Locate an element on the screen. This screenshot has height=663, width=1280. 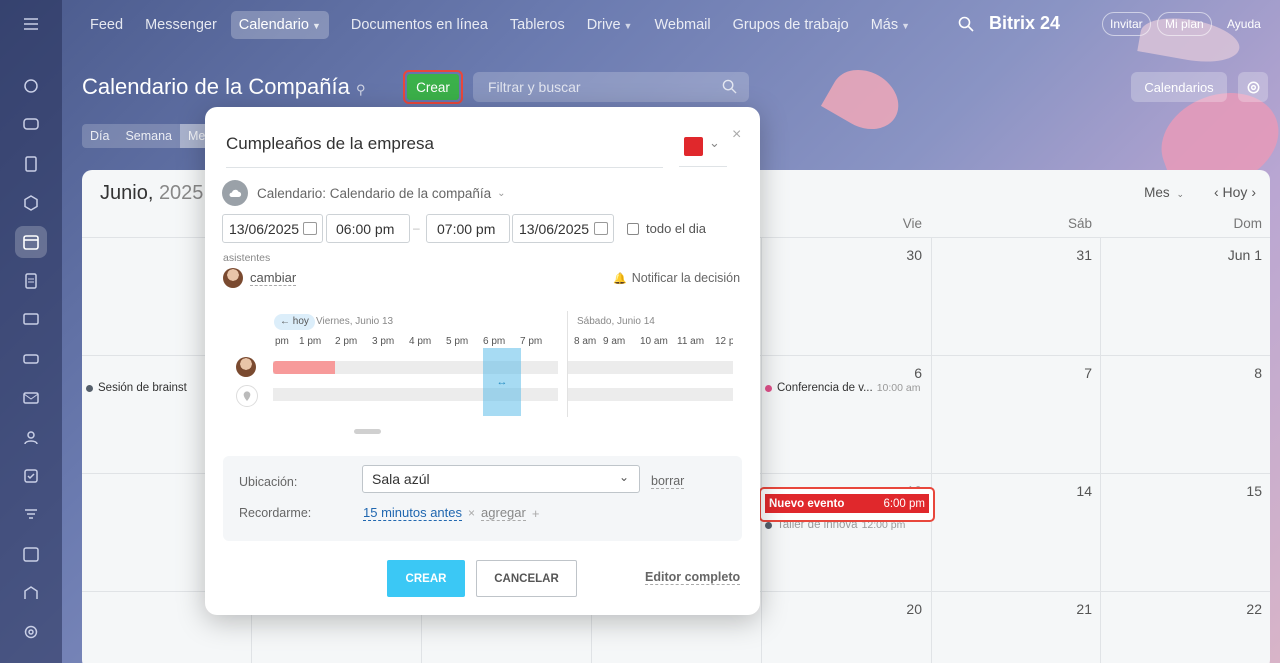
weekday-header: Dom is located at coordinates (1247, 223).